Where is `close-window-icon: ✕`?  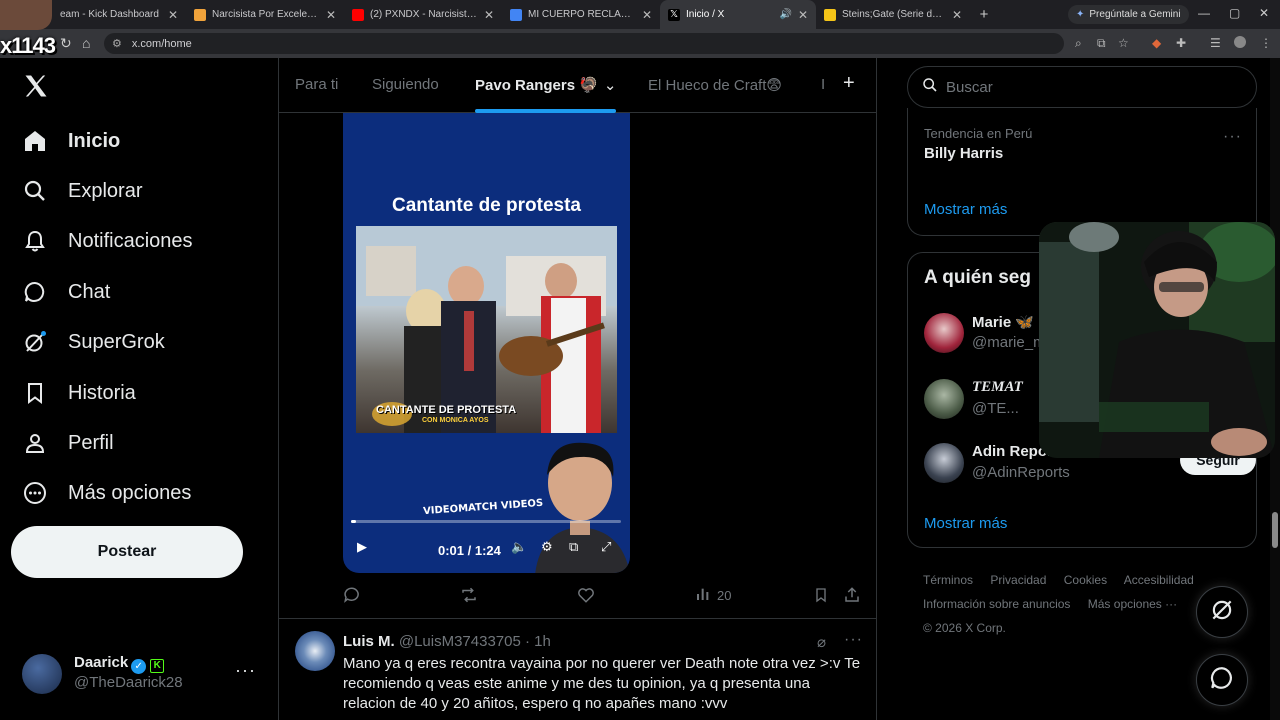 close-window-icon: ✕ is located at coordinates (1264, 13).